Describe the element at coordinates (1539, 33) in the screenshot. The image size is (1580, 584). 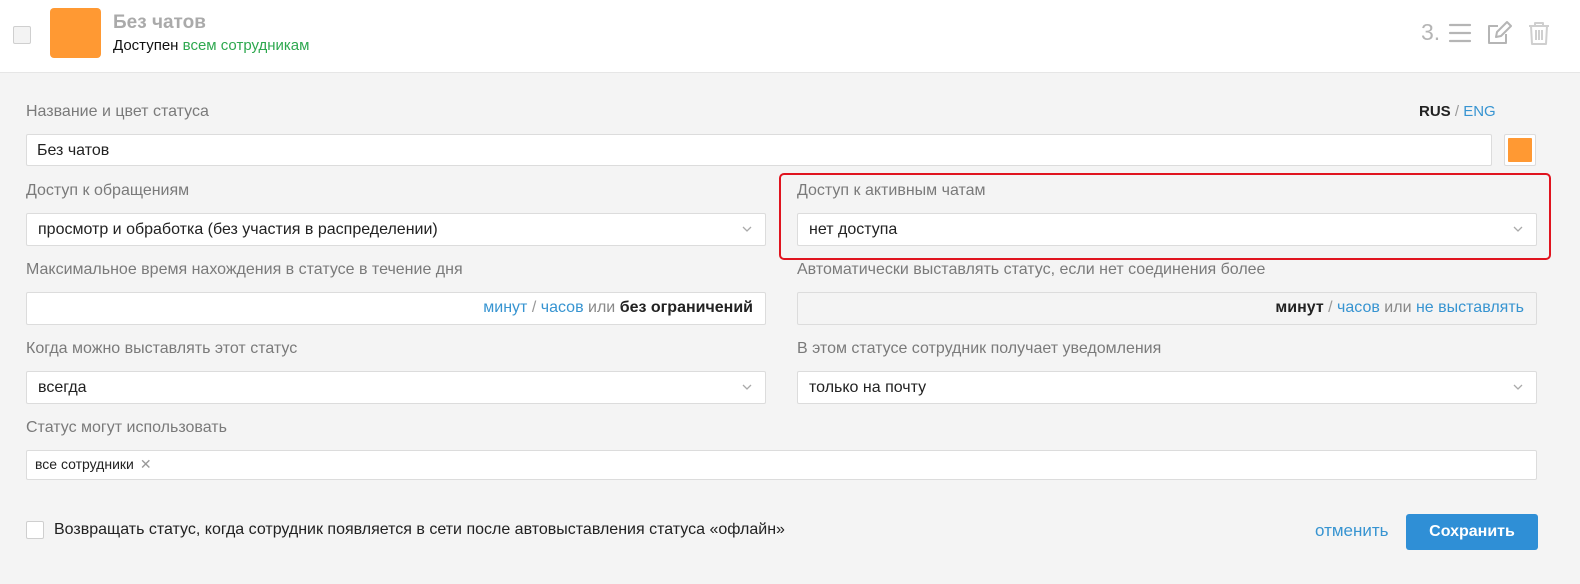
I see `trash-icon` at that location.